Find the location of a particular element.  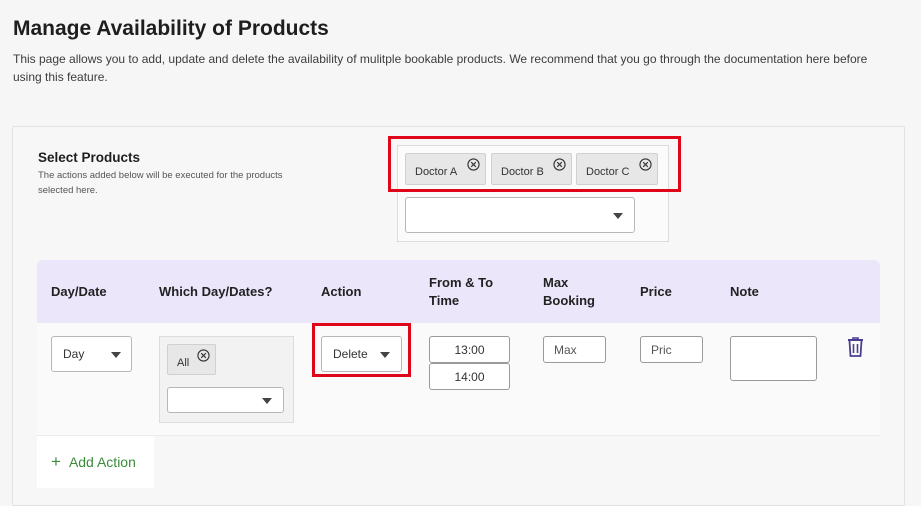

header-from-to-line2: Time is located at coordinates (444, 300).